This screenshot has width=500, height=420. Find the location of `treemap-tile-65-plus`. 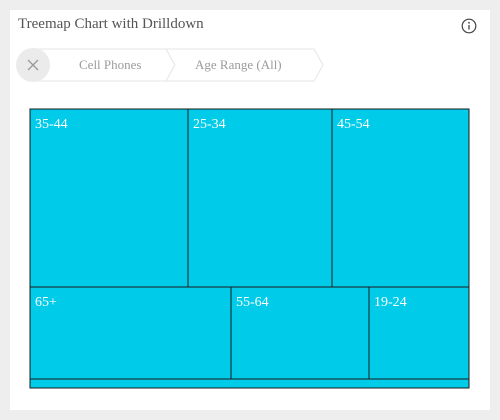

treemap-tile-65-plus is located at coordinates (130, 333).